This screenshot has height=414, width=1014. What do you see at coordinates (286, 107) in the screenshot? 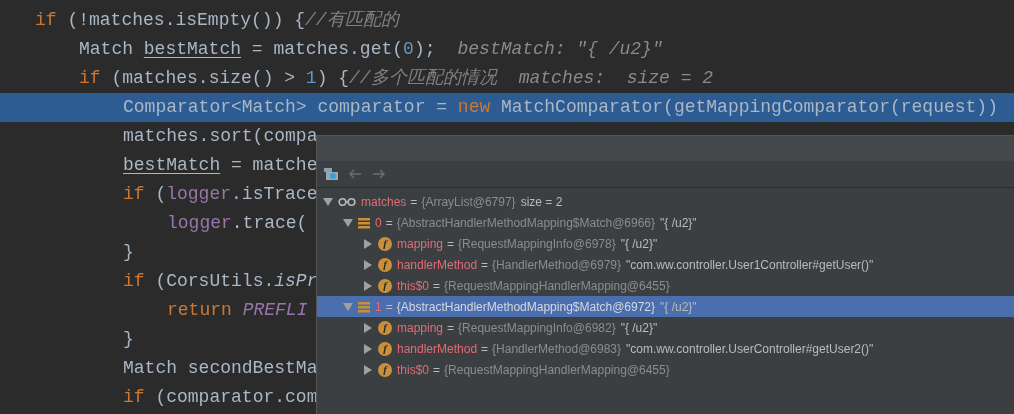
I see `code-text: Comparator<Match> comparator =` at bounding box center [286, 107].